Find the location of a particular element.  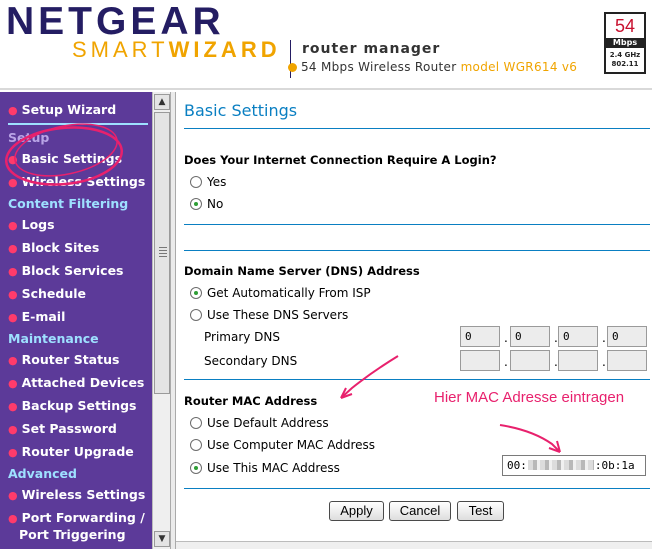

mac-computer-option: Use Computer MAC Address is located at coordinates (282, 445).